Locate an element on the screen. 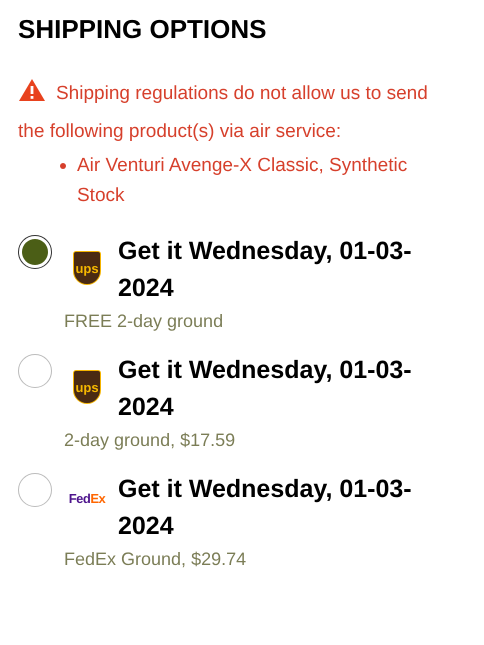 The width and height of the screenshot is (484, 645). shipping-detail: 2-day ground, $17.59 is located at coordinates (150, 440).